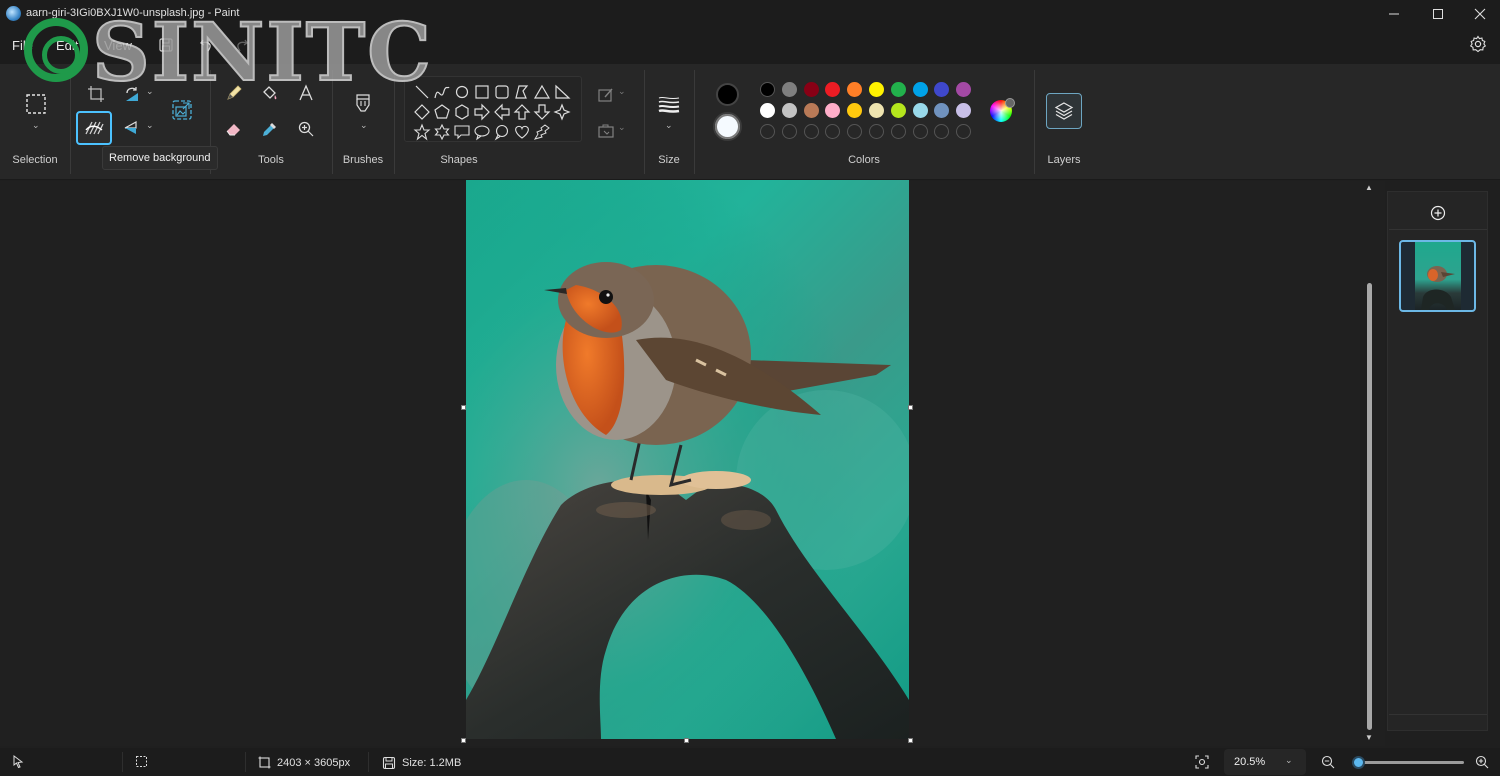 The width and height of the screenshot is (1500, 776). I want to click on shape-heart-icon, so click(522, 132).